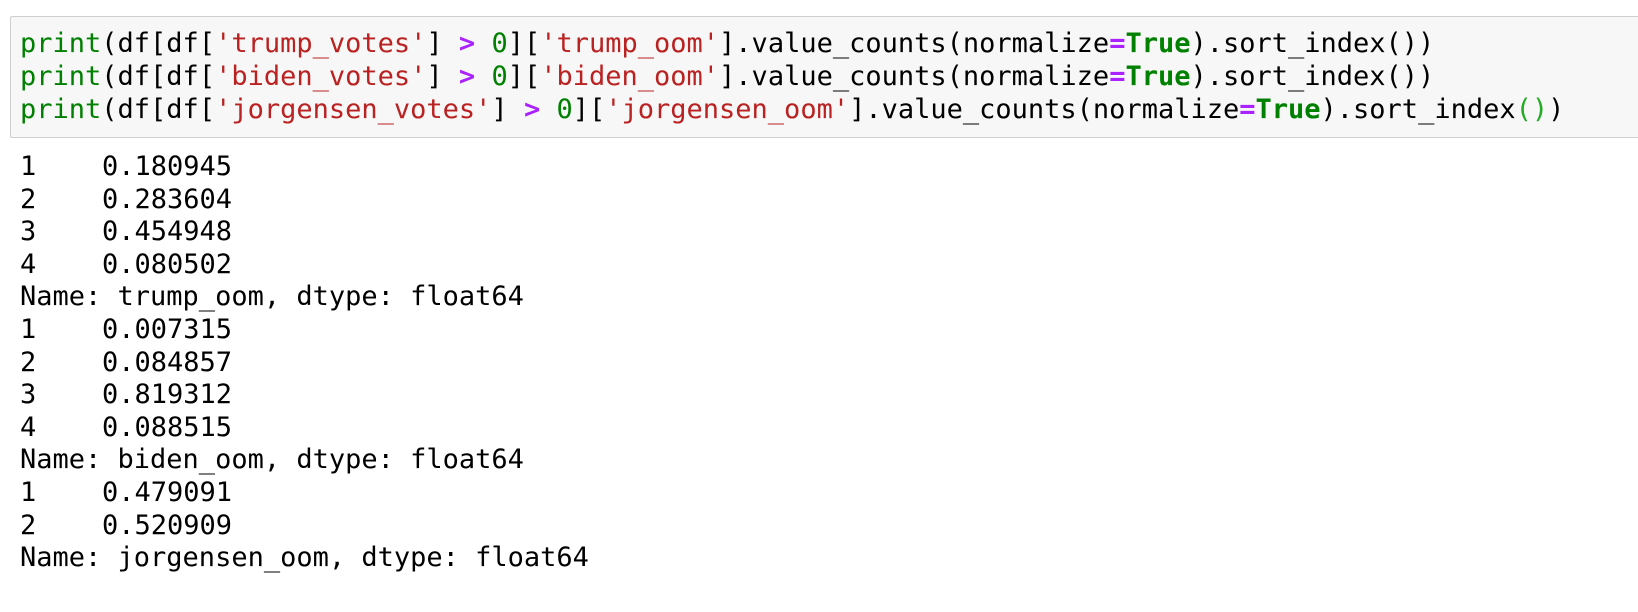 This screenshot has height=612, width=1638. I want to click on output-row: 4 0.088515, so click(126, 427).